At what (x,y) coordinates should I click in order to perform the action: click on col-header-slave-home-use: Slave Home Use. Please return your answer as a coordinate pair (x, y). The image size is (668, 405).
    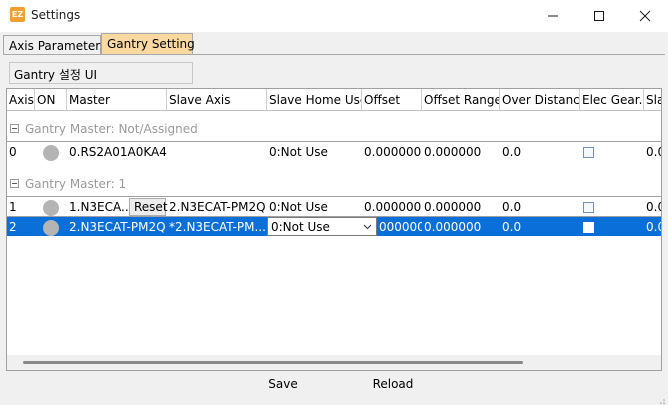
    Looking at the image, I should click on (314, 100).